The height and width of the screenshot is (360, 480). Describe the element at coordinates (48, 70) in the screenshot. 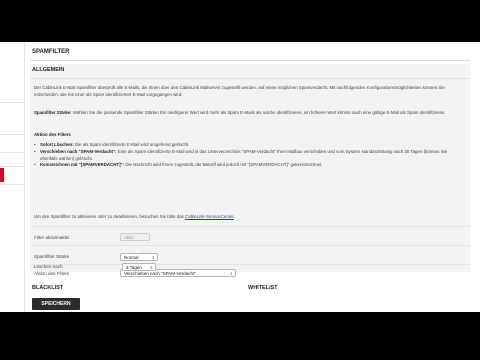

I see `section-title: ALLGEMEIN` at that location.